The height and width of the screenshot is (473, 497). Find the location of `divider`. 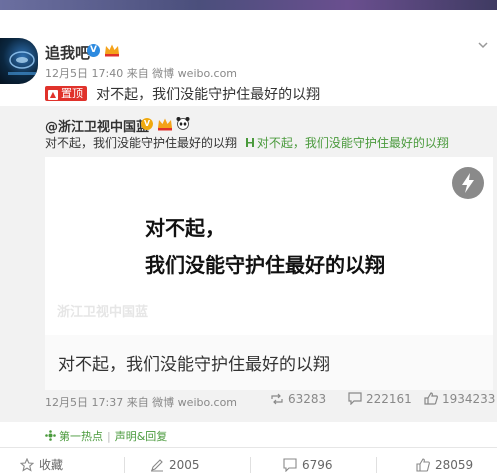

divider is located at coordinates (248, 447).